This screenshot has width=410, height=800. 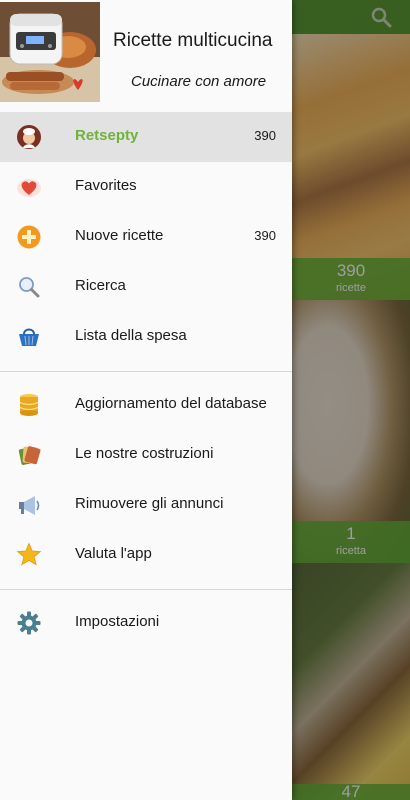 What do you see at coordinates (193, 40) in the screenshot?
I see `app-title: Ricette multicucina` at bounding box center [193, 40].